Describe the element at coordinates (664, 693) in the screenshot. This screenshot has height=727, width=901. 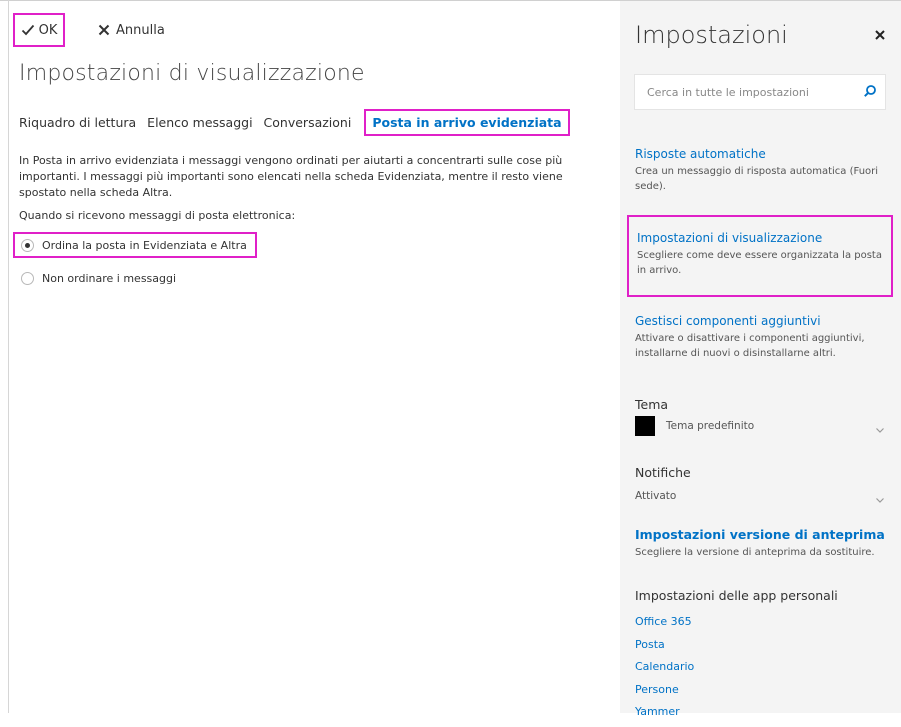
I see `app-link-people: Persone` at that location.